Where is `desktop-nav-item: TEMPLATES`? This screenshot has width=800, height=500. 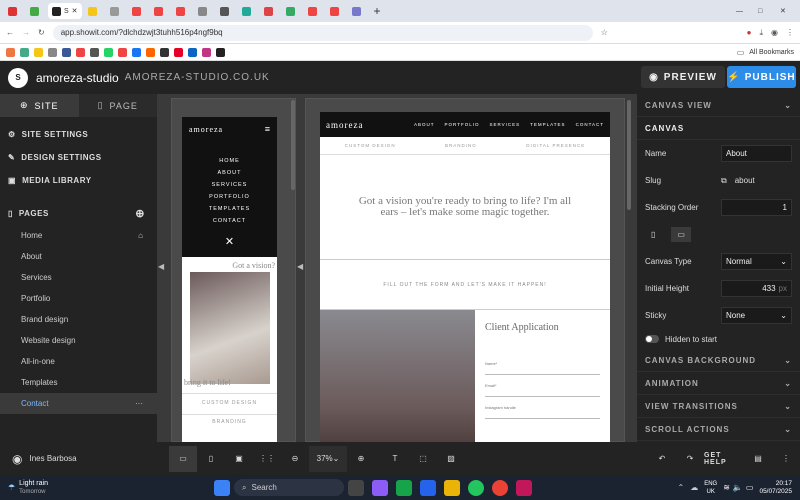 desktop-nav-item: TEMPLATES is located at coordinates (547, 124).